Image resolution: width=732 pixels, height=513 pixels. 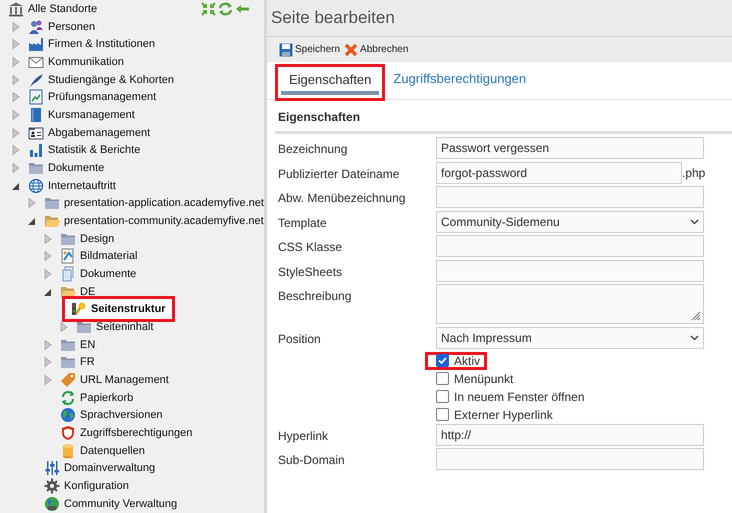 I want to click on select-field: Nach Impressum, so click(x=570, y=338).